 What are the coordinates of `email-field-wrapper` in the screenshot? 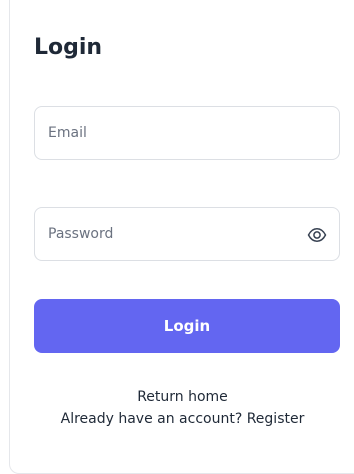 It's located at (187, 133).